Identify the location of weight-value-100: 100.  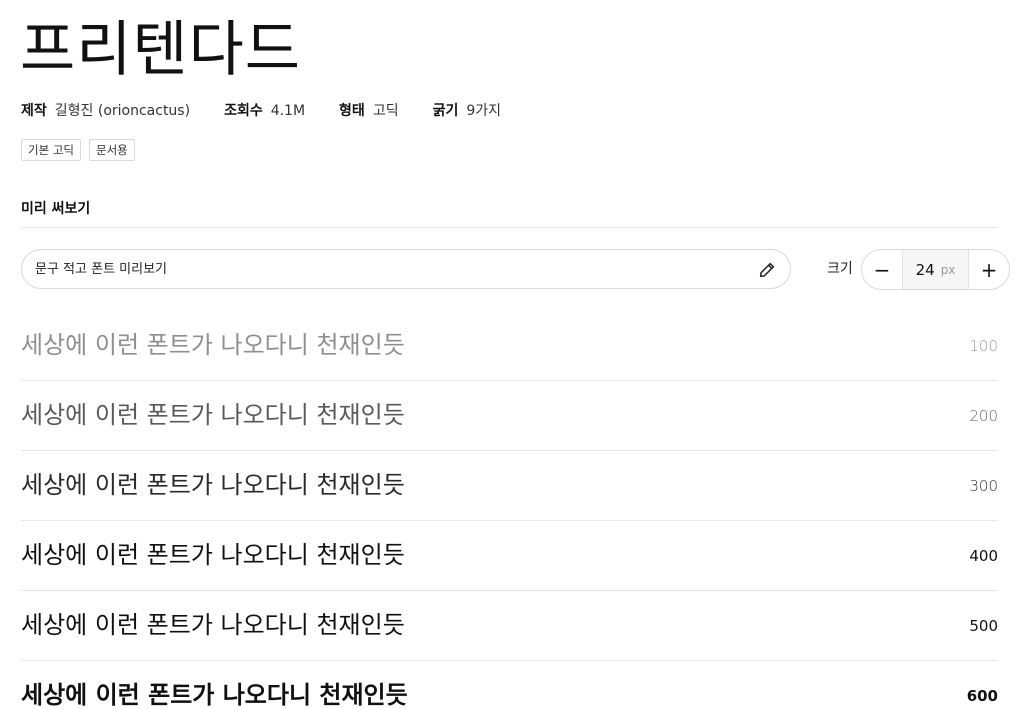
(983, 346).